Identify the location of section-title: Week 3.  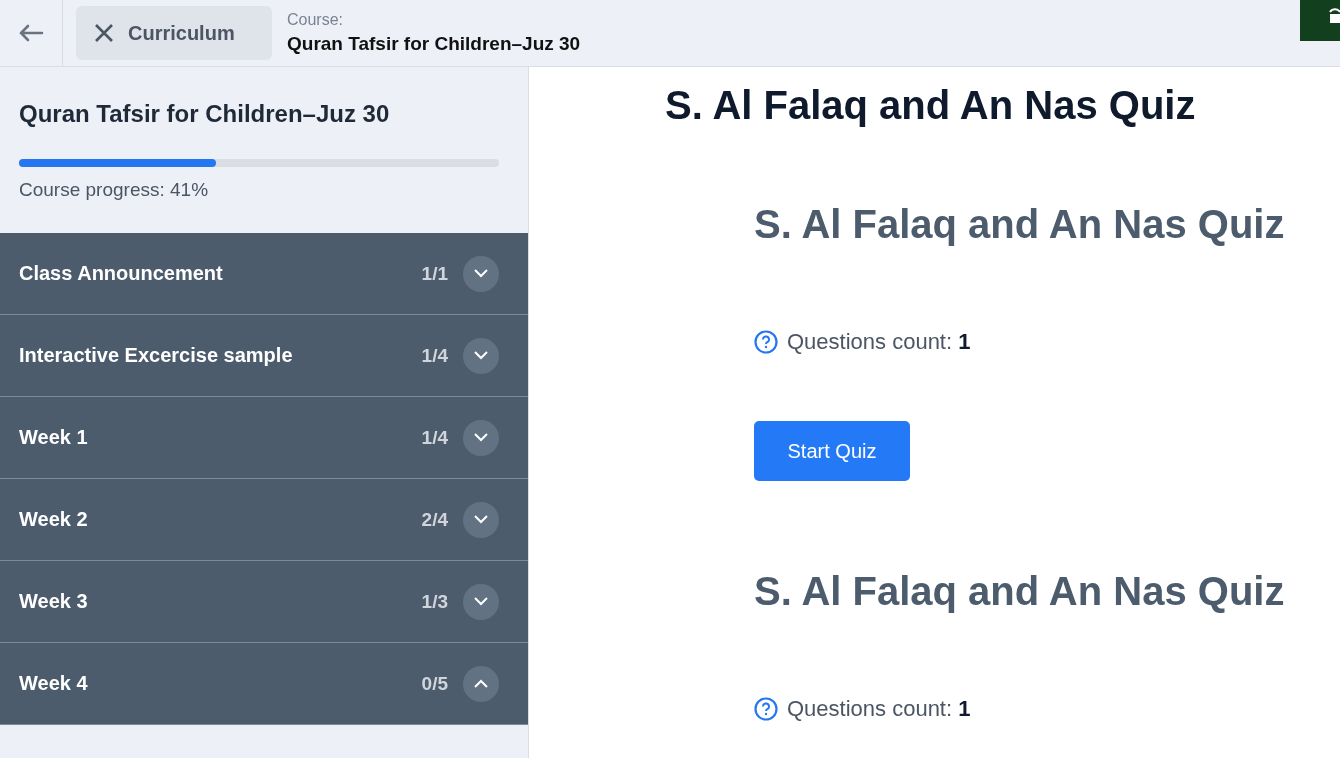
(54, 601).